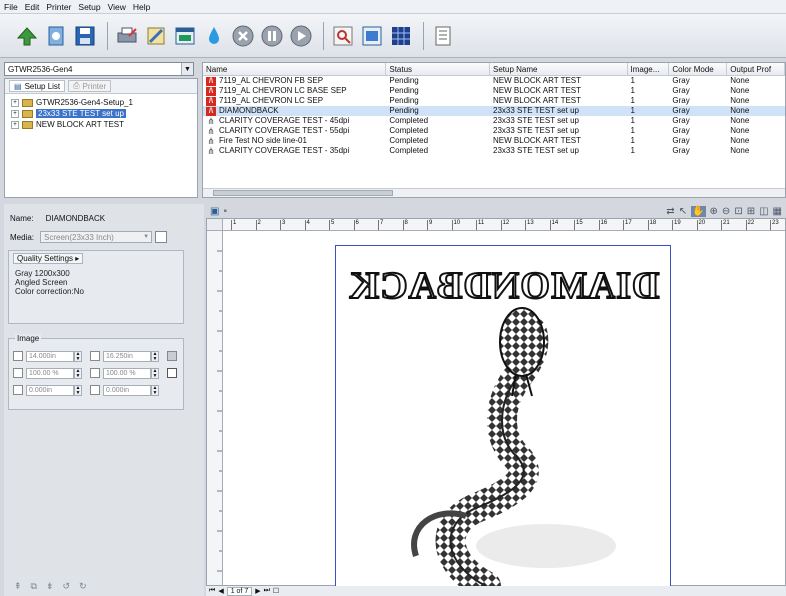  Describe the element at coordinates (225, 211) in the screenshot. I see `delete-icon: ▪` at that location.